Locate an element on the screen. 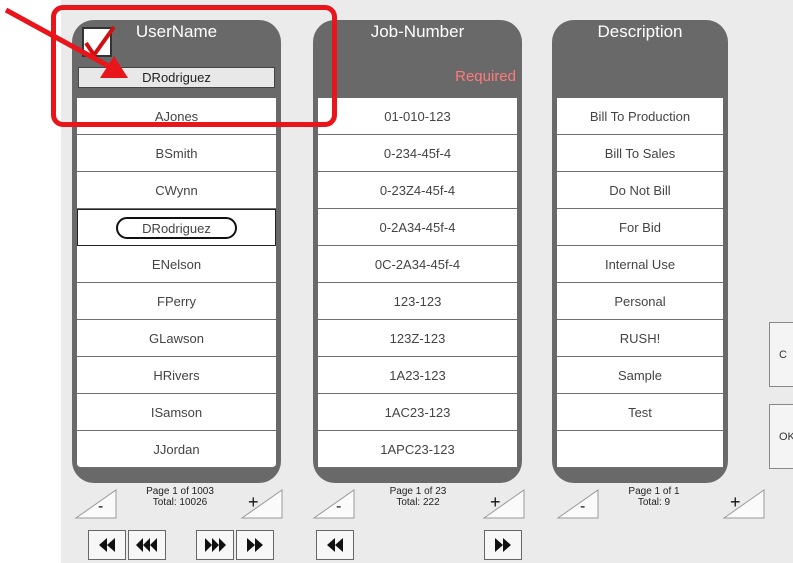 Image resolution: width=793 pixels, height=563 pixels. description-row is located at coordinates (640, 449).